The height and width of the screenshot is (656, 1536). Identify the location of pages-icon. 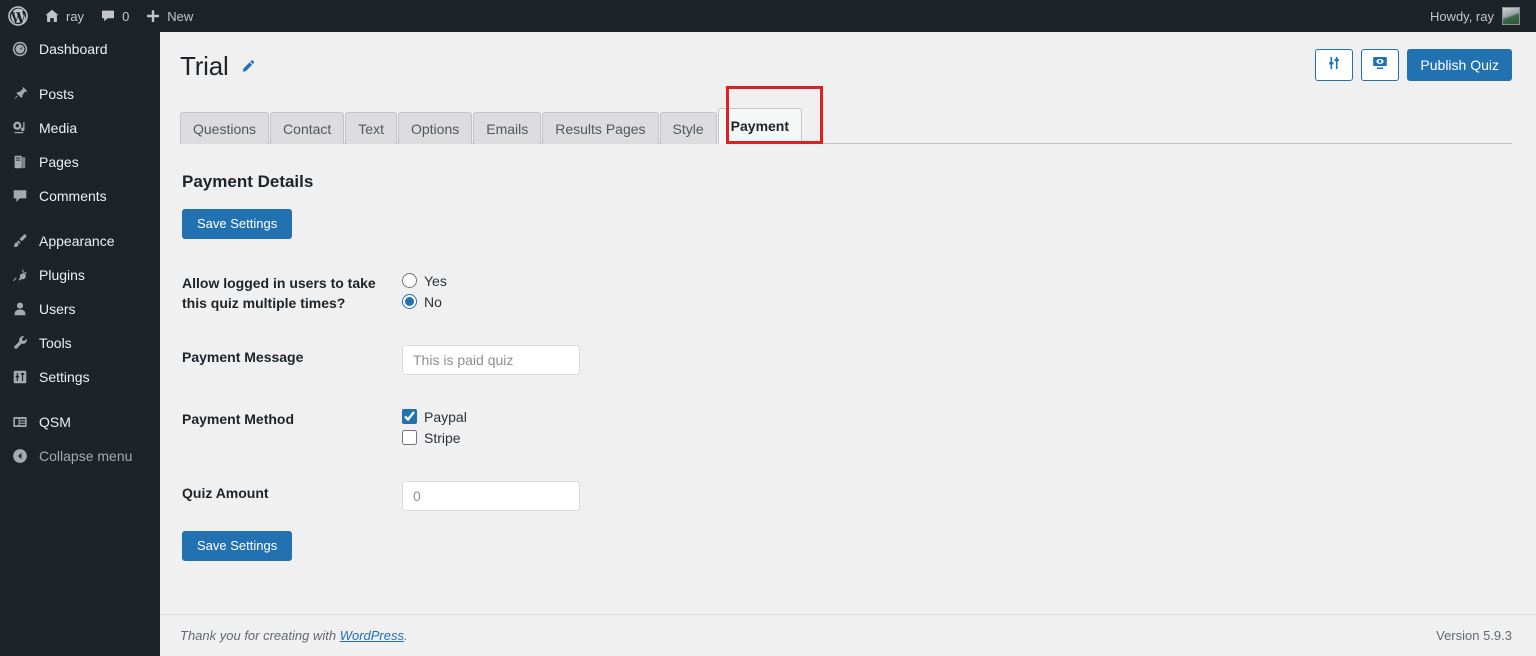
(20, 162).